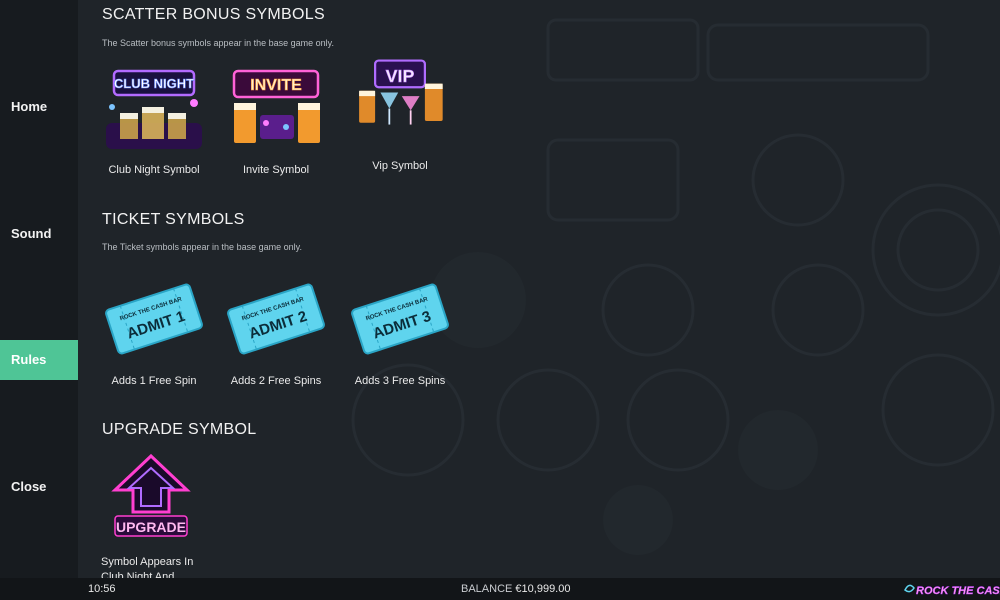 This screenshot has height=600, width=1000. What do you see at coordinates (958, 591) in the screenshot?
I see `game-logo-text: ROCK THE CASH B` at bounding box center [958, 591].